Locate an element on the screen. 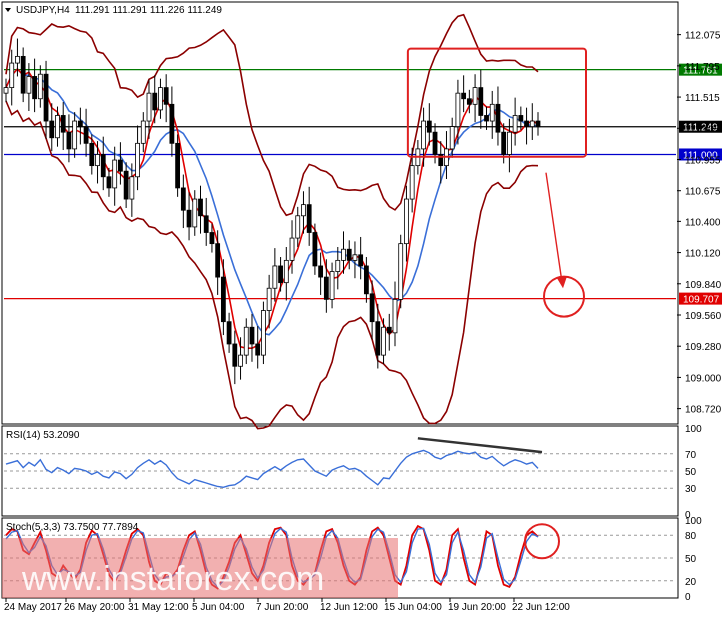  stoch-highlight-circle is located at coordinates (542, 541).